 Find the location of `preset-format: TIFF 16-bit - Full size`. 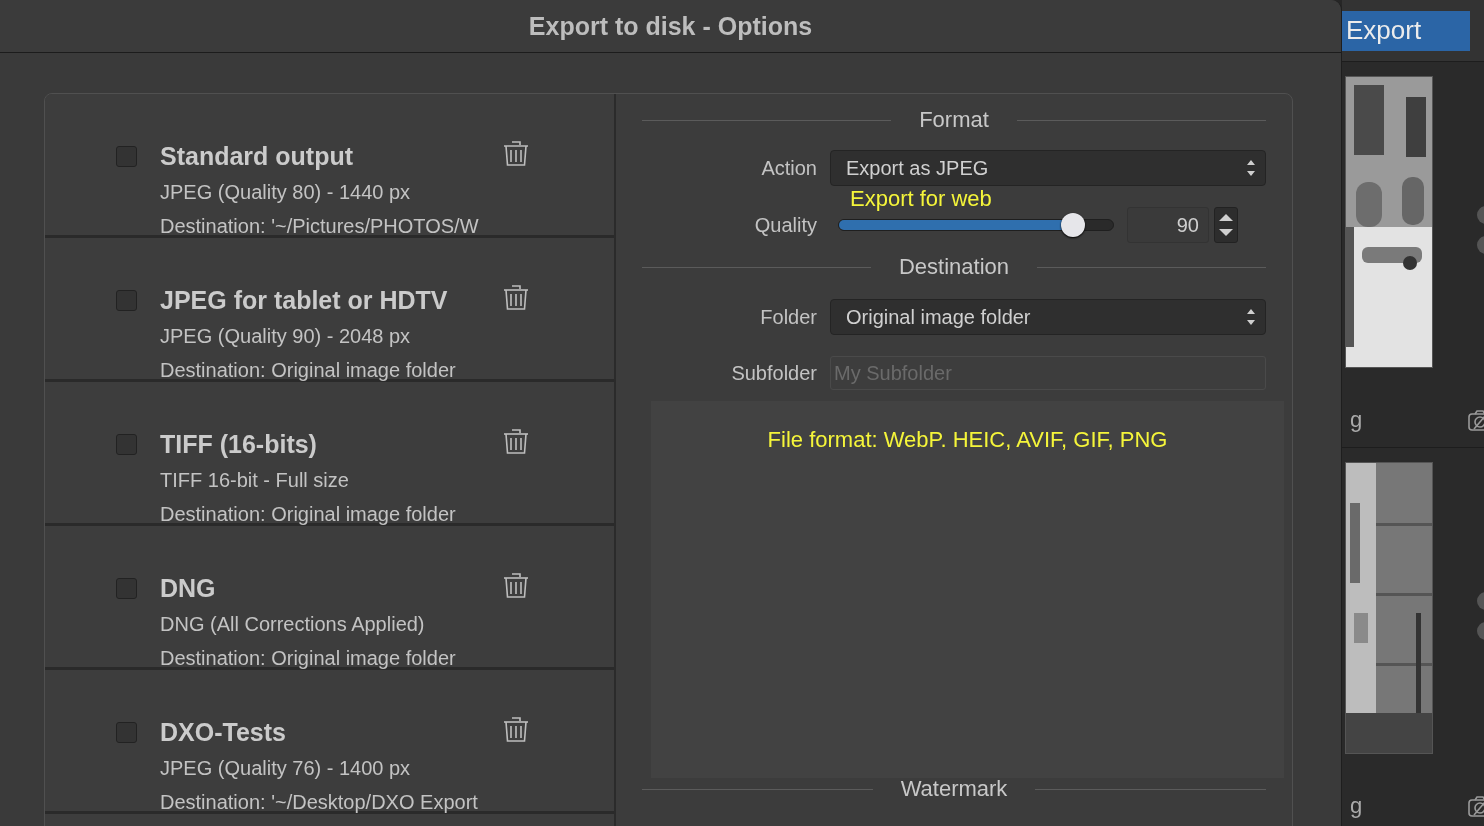

preset-format: TIFF 16-bit - Full size is located at coordinates (255, 480).